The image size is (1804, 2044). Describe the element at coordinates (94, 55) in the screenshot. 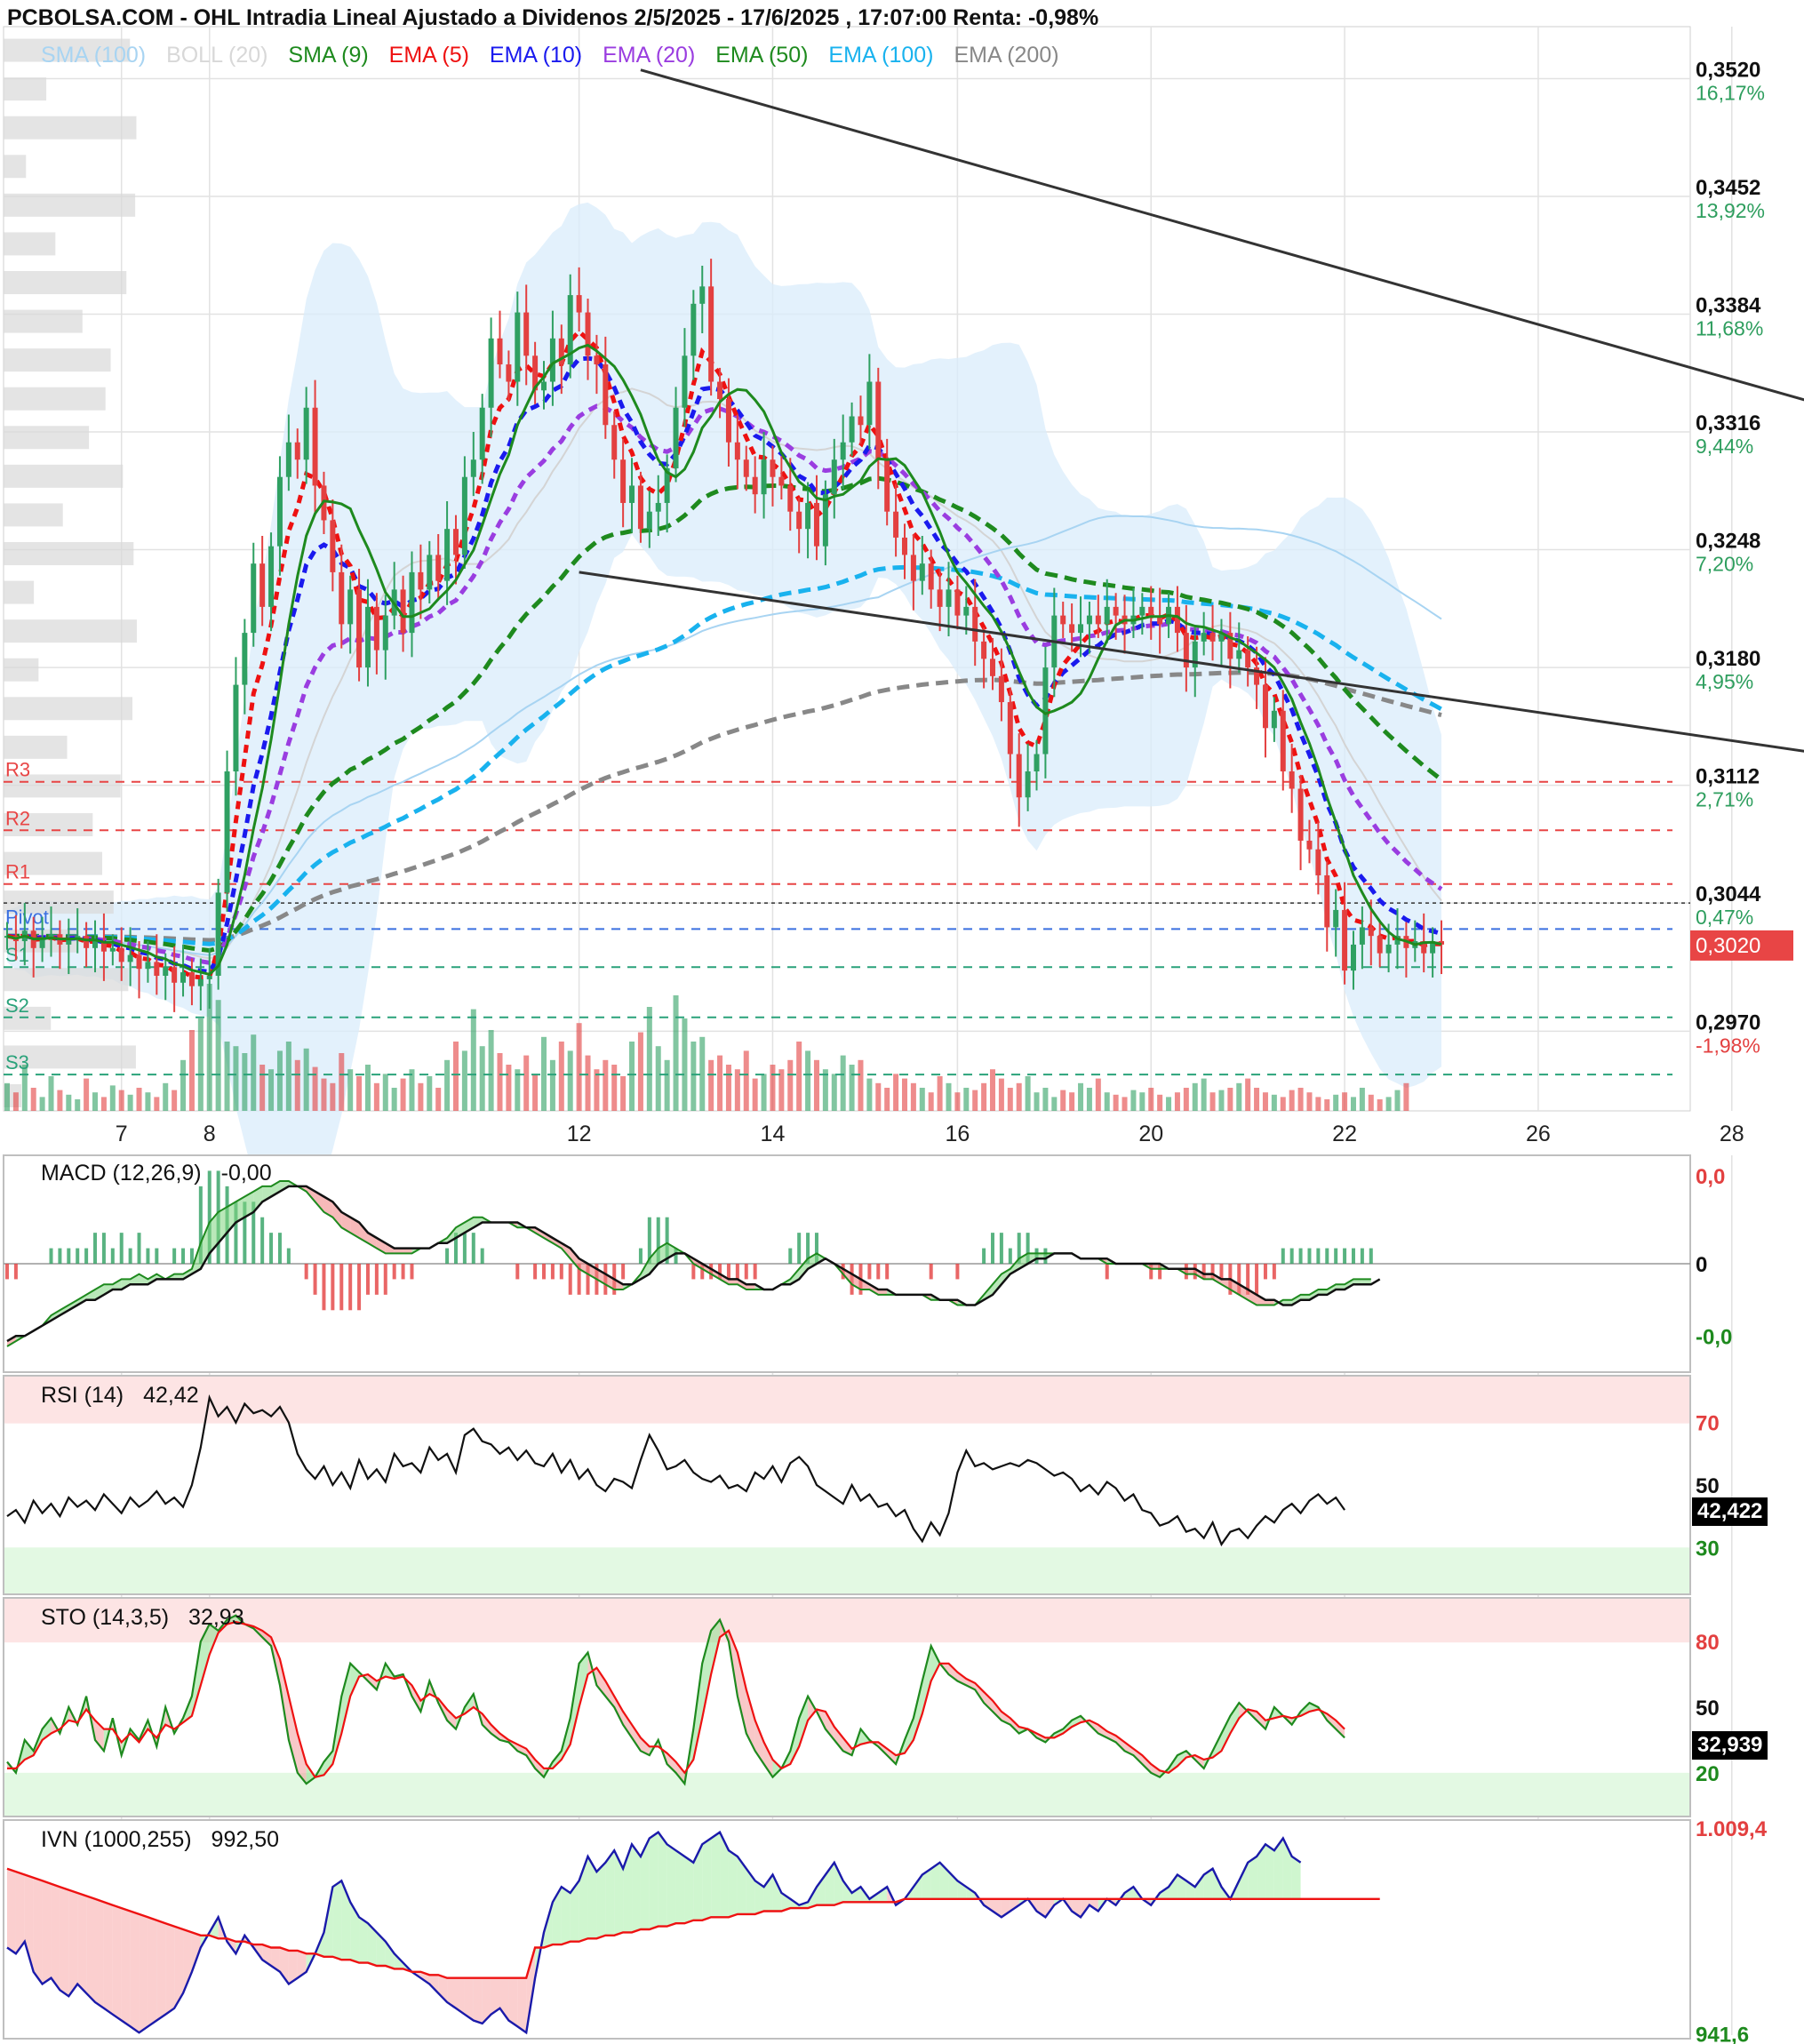

I see `legend-sma100: SMA (100)` at that location.